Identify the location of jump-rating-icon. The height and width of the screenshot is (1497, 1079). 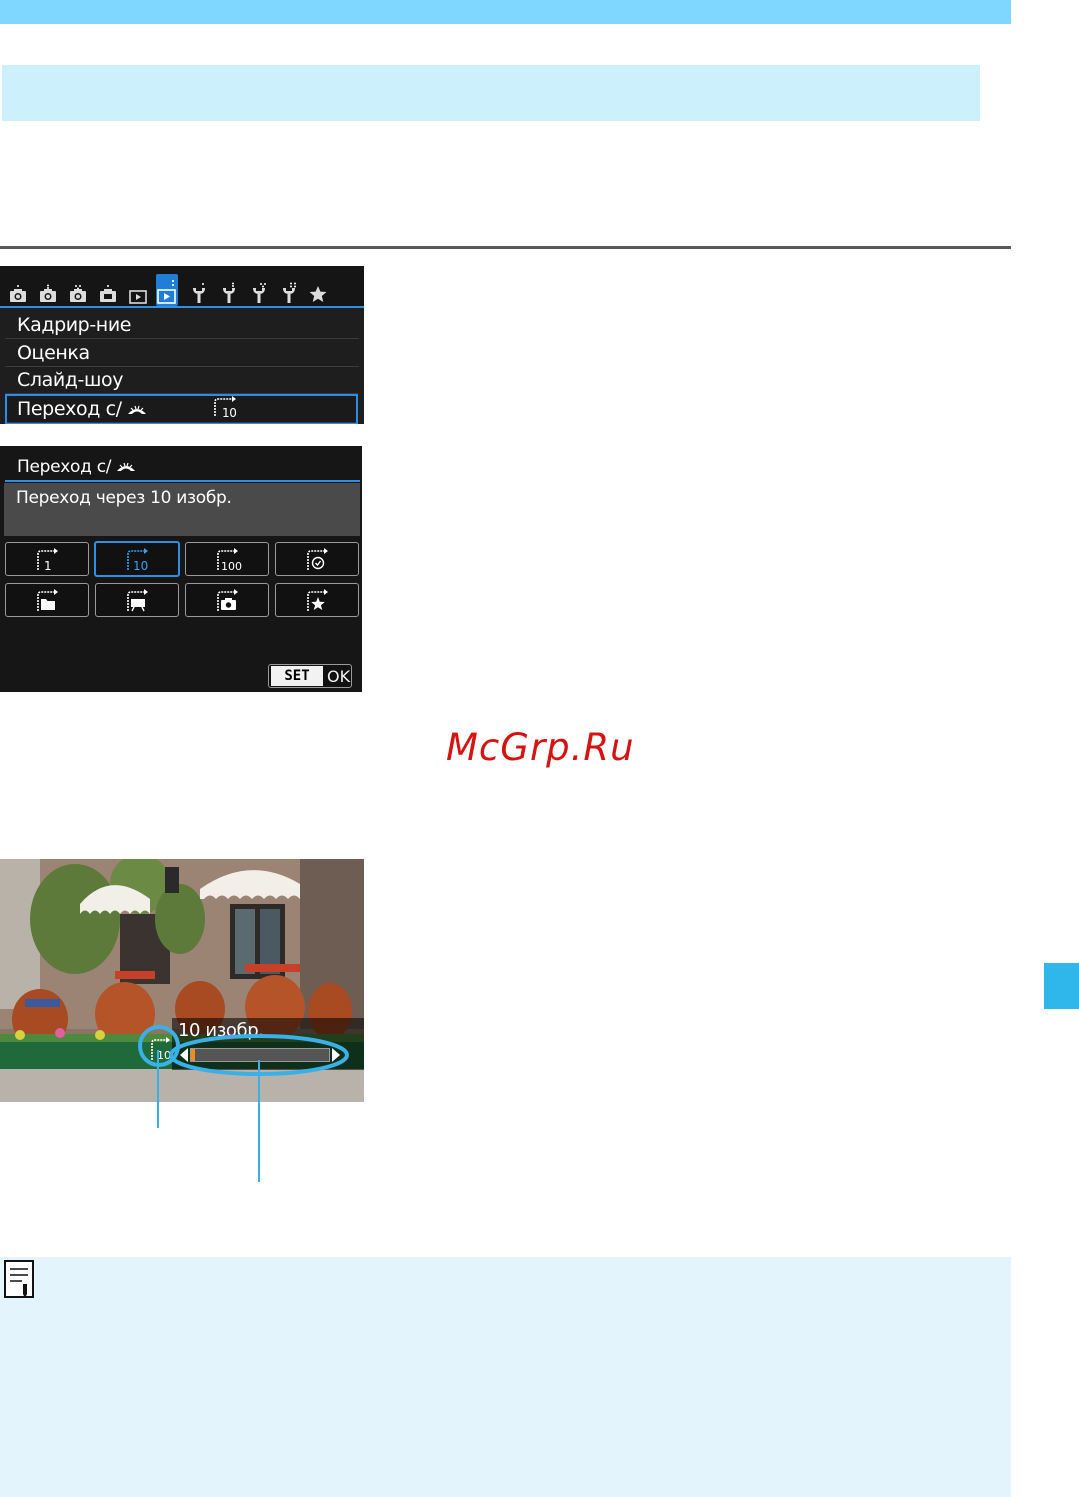
(317, 600).